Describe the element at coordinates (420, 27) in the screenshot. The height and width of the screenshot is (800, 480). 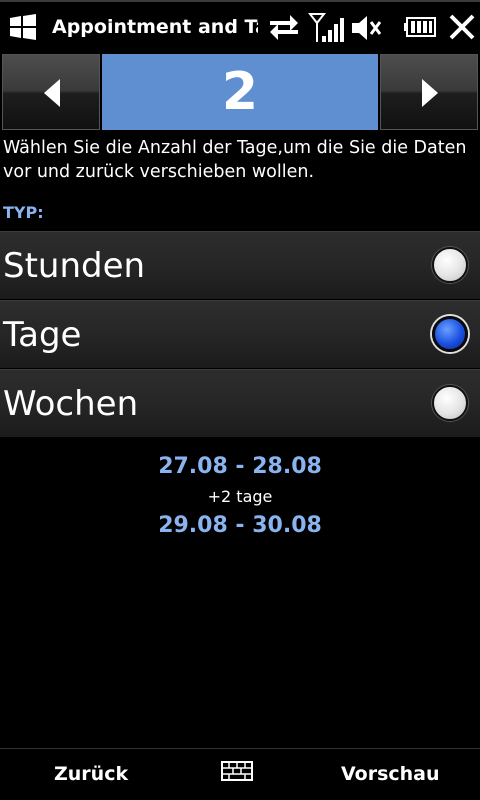
I see `battery-icon` at that location.